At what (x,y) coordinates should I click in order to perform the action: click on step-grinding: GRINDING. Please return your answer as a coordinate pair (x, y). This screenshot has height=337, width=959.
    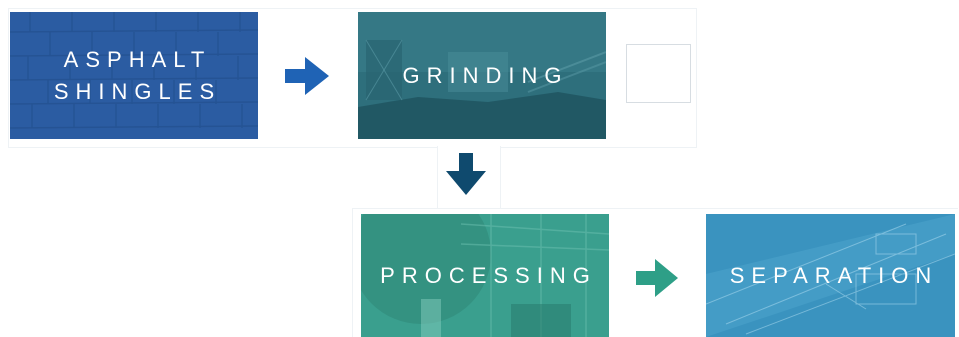
    Looking at the image, I should click on (482, 75).